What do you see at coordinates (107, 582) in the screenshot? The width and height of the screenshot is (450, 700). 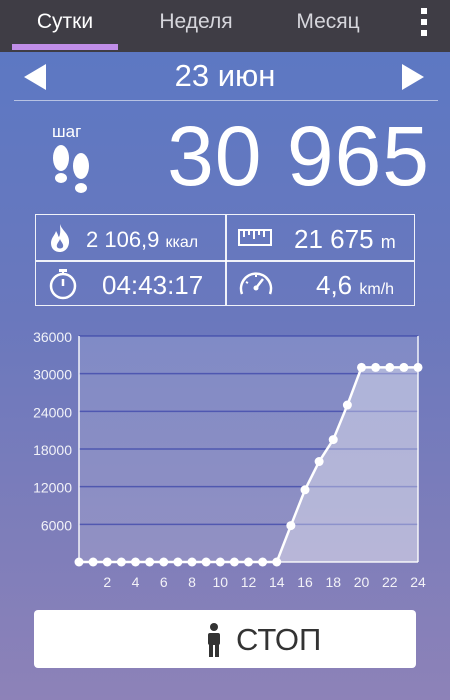 I see `chart-x-tick-label: 2` at bounding box center [107, 582].